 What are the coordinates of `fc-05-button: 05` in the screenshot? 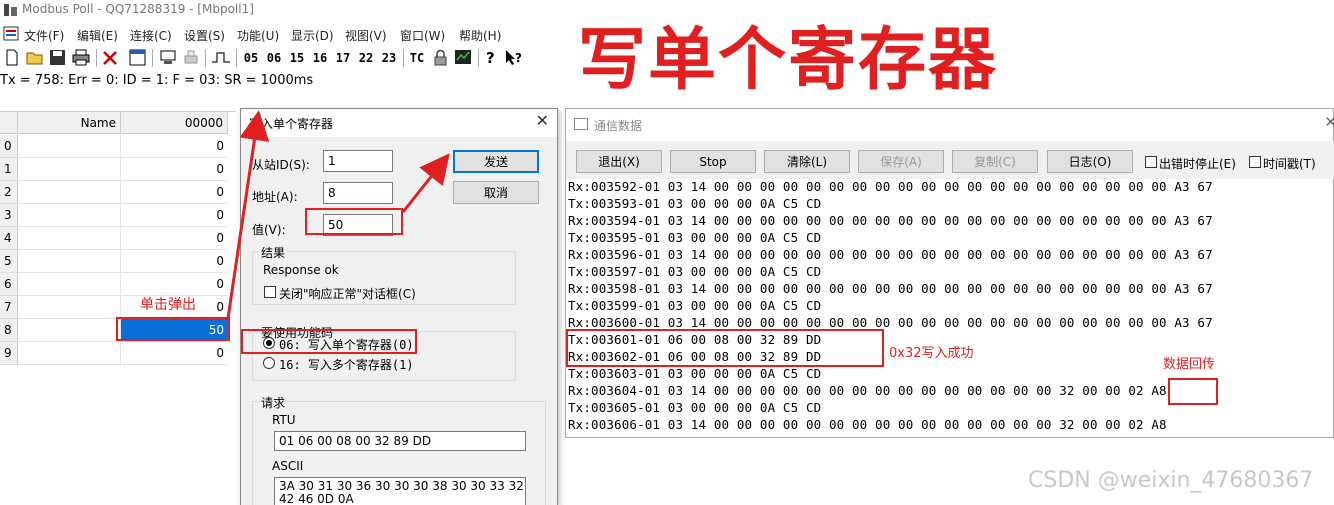 It's located at (251, 58).